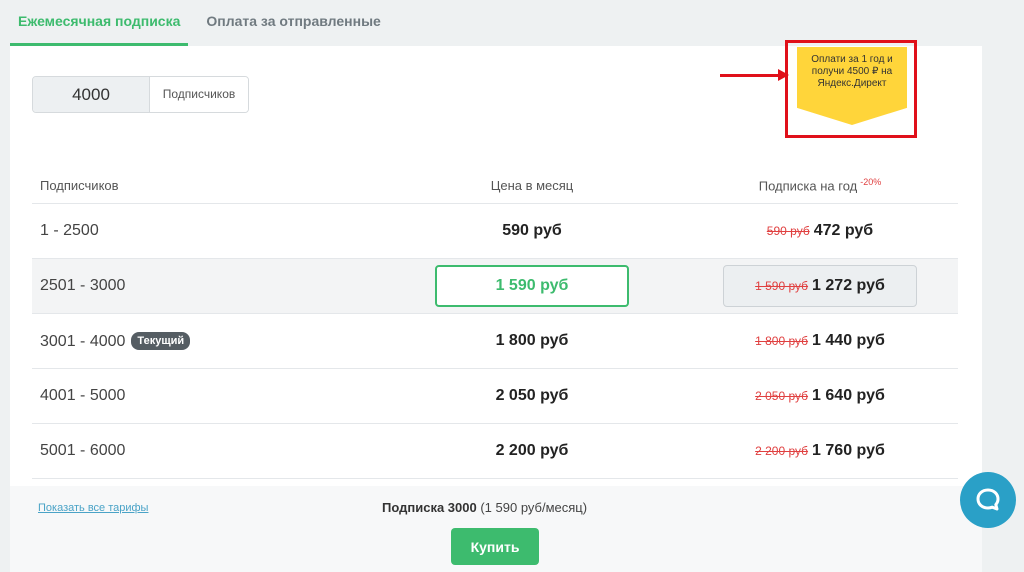 The height and width of the screenshot is (572, 1024). Describe the element at coordinates (161, 340) in the screenshot. I see `current-badge: Текущий` at that location.